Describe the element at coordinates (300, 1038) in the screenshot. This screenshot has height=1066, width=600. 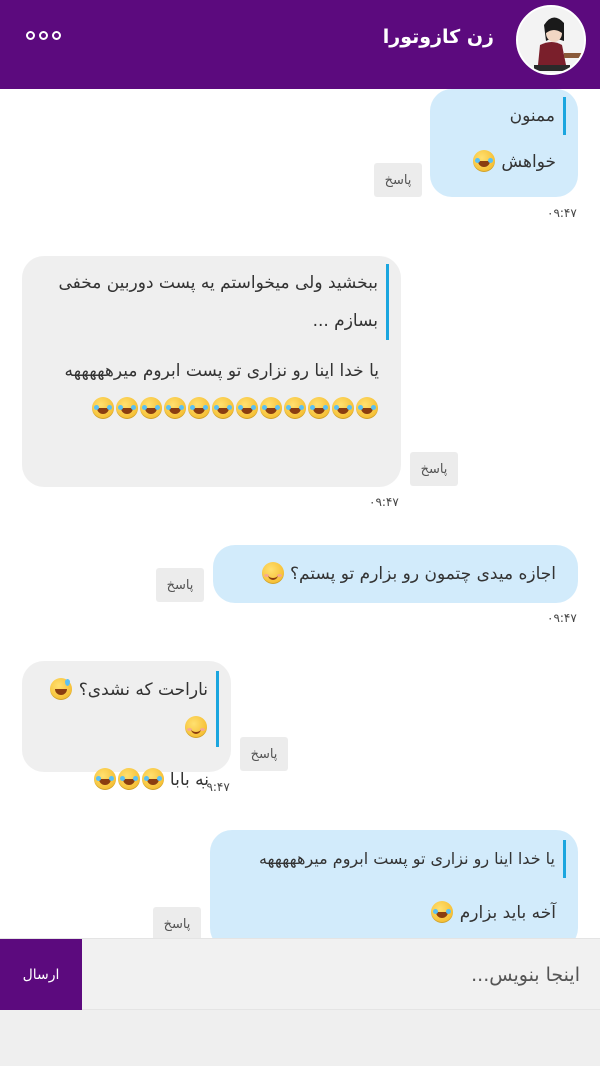
I see `bottom-area` at that location.